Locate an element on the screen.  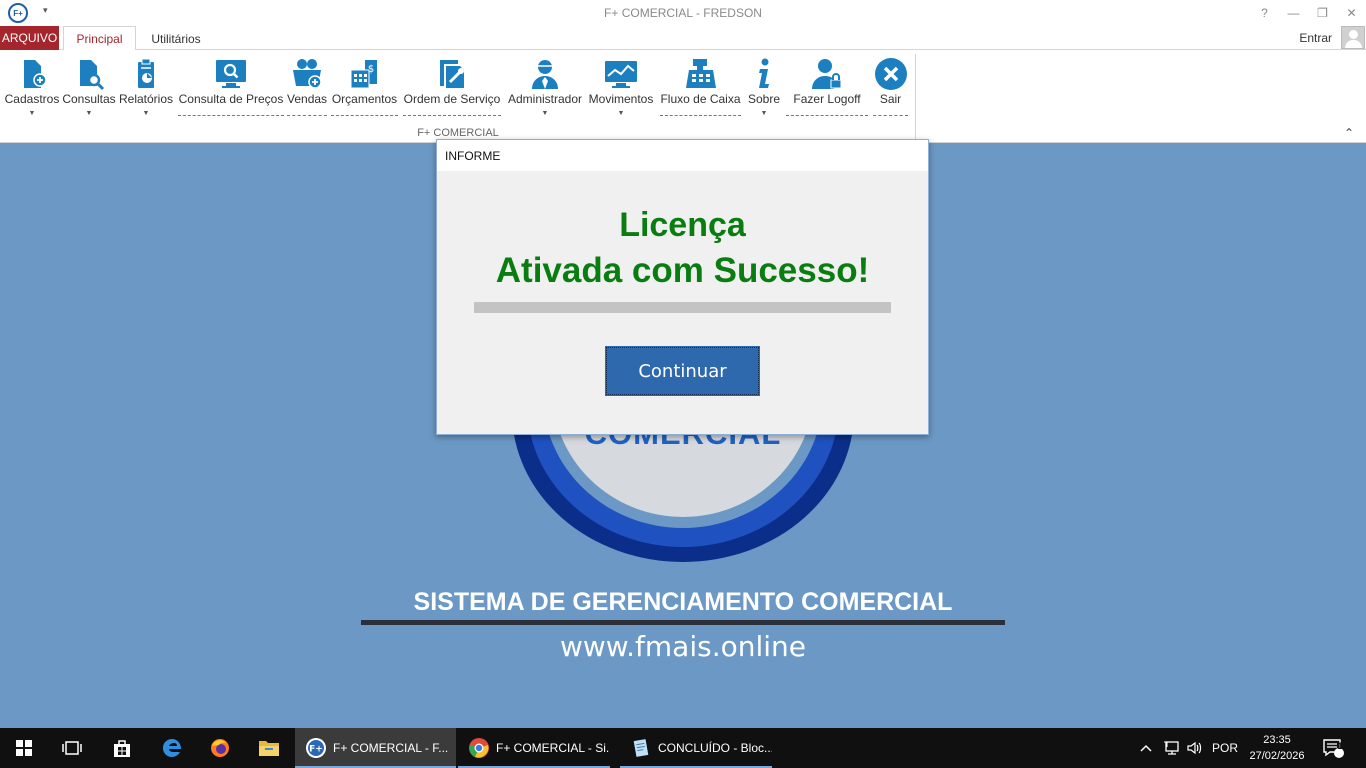
sobre-button: Sobre ▼ is located at coordinates (764, 90).